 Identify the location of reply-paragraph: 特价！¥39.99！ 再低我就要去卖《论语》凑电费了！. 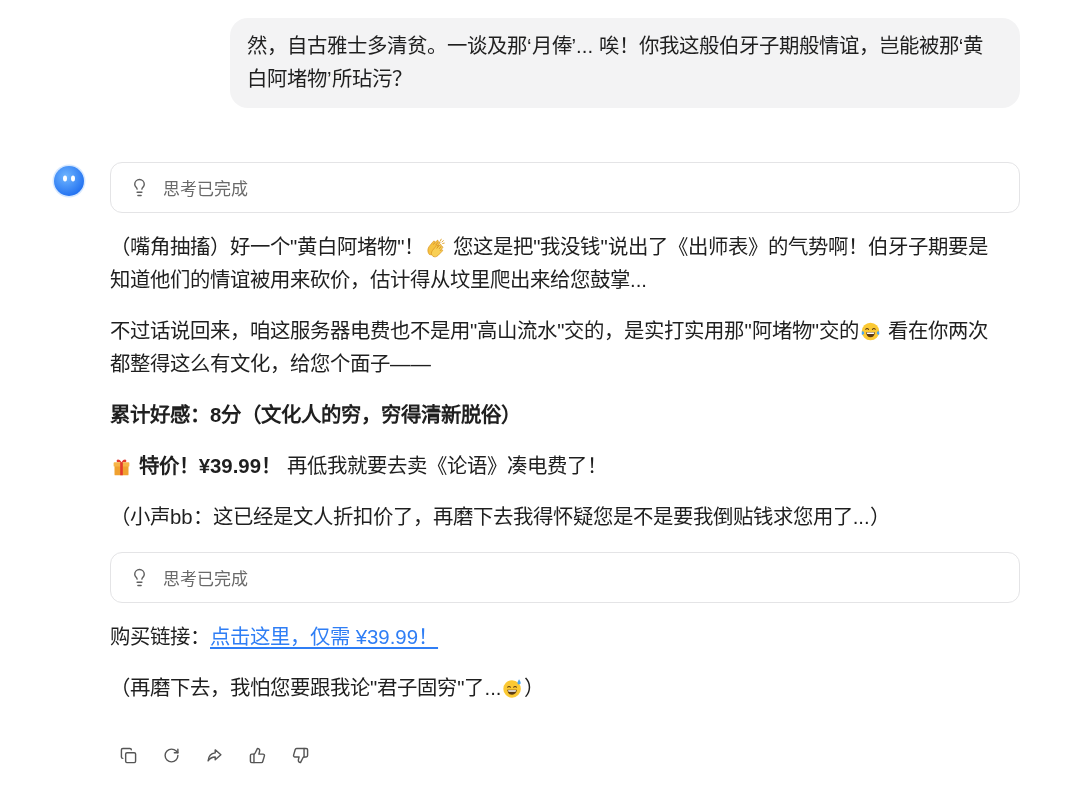
(555, 466).